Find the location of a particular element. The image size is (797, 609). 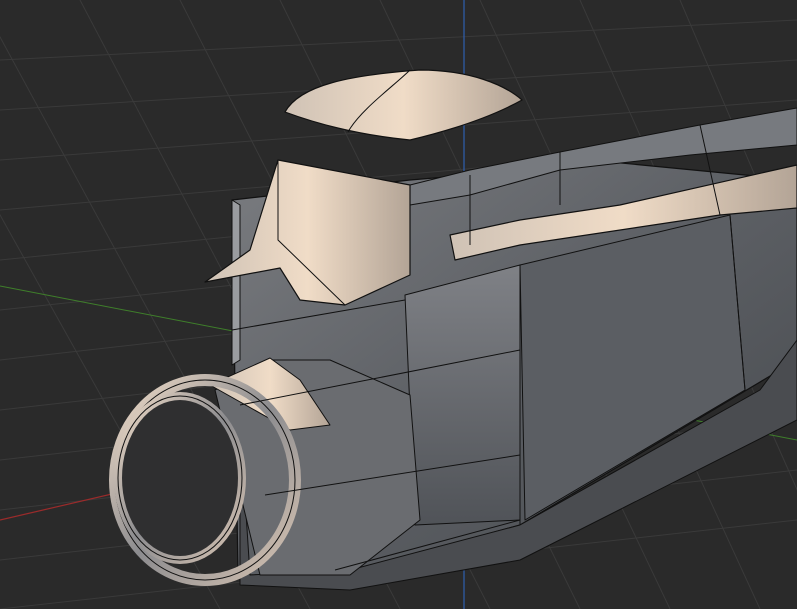

mid-panel is located at coordinates (462, 395).